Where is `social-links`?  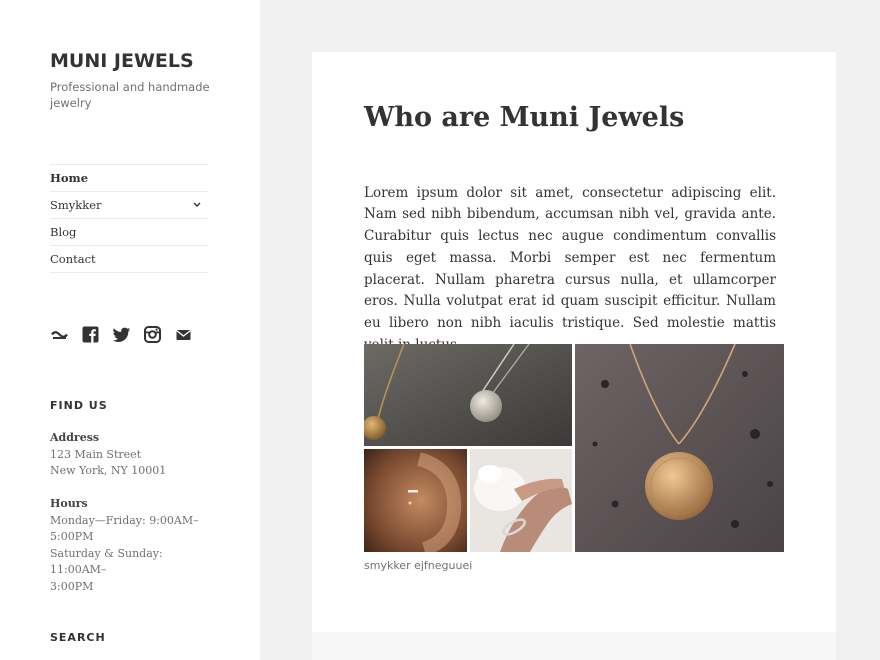 social-links is located at coordinates (121, 334).